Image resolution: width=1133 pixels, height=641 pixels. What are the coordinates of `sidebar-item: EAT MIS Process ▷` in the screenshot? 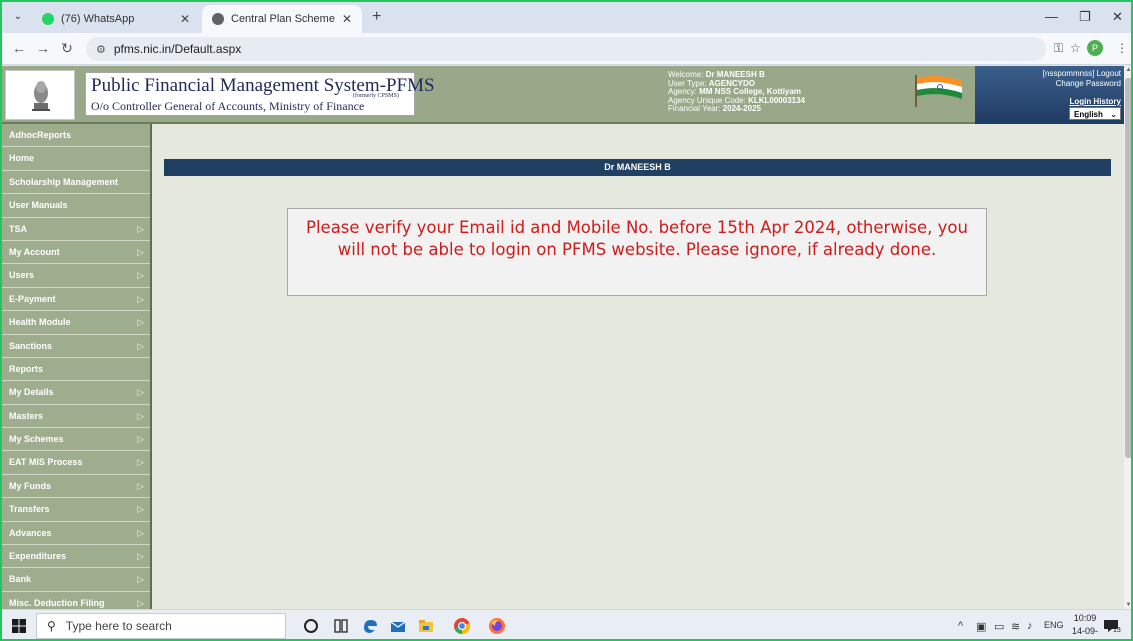 It's located at (75, 463).